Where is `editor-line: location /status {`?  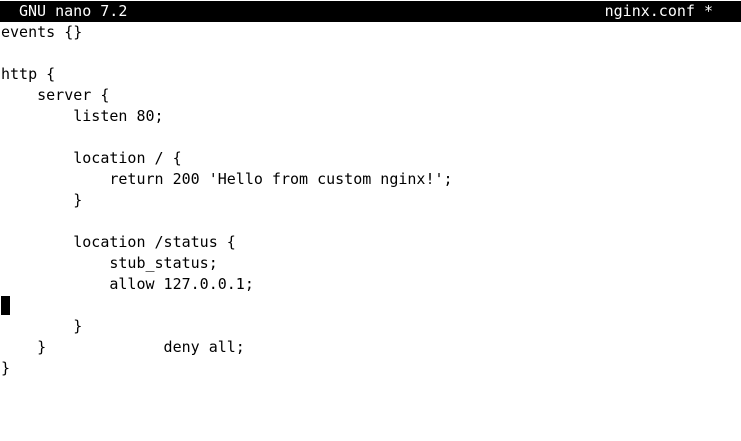
editor-line: location /status { is located at coordinates (371, 242).